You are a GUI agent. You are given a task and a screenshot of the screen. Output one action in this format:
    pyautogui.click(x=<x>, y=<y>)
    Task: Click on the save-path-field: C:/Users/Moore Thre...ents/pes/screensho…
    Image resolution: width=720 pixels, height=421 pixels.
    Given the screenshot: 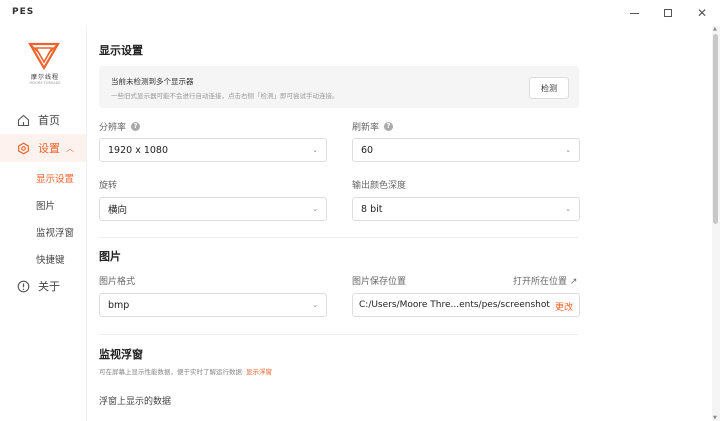 What is the action you would take?
    pyautogui.click(x=466, y=305)
    